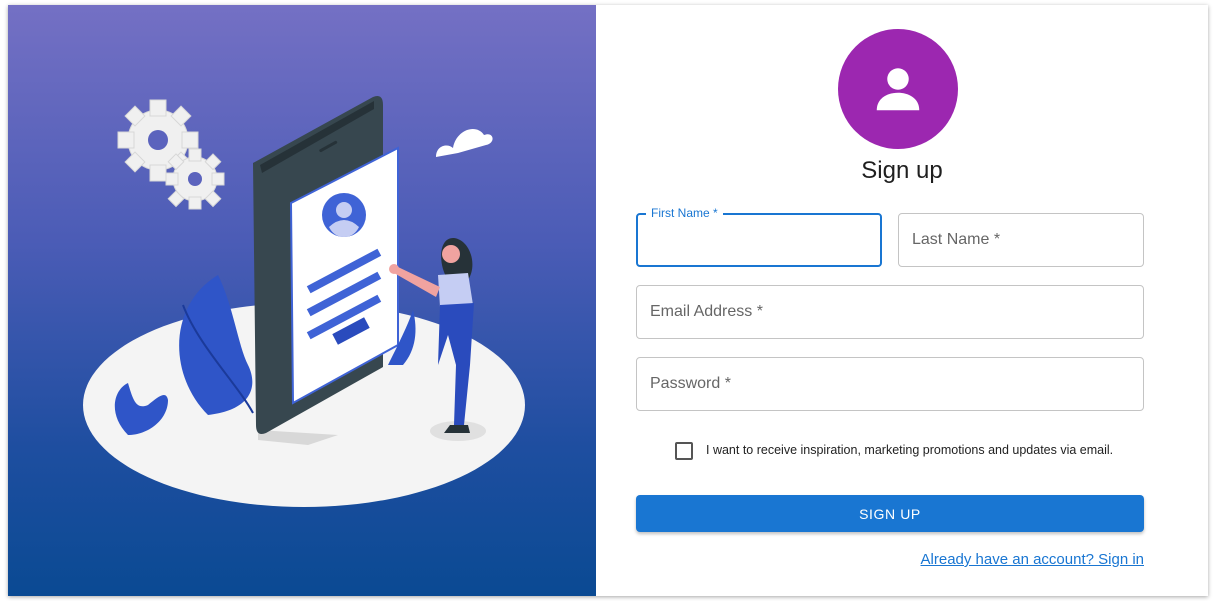  I want to click on marketing-checkbox, so click(684, 451).